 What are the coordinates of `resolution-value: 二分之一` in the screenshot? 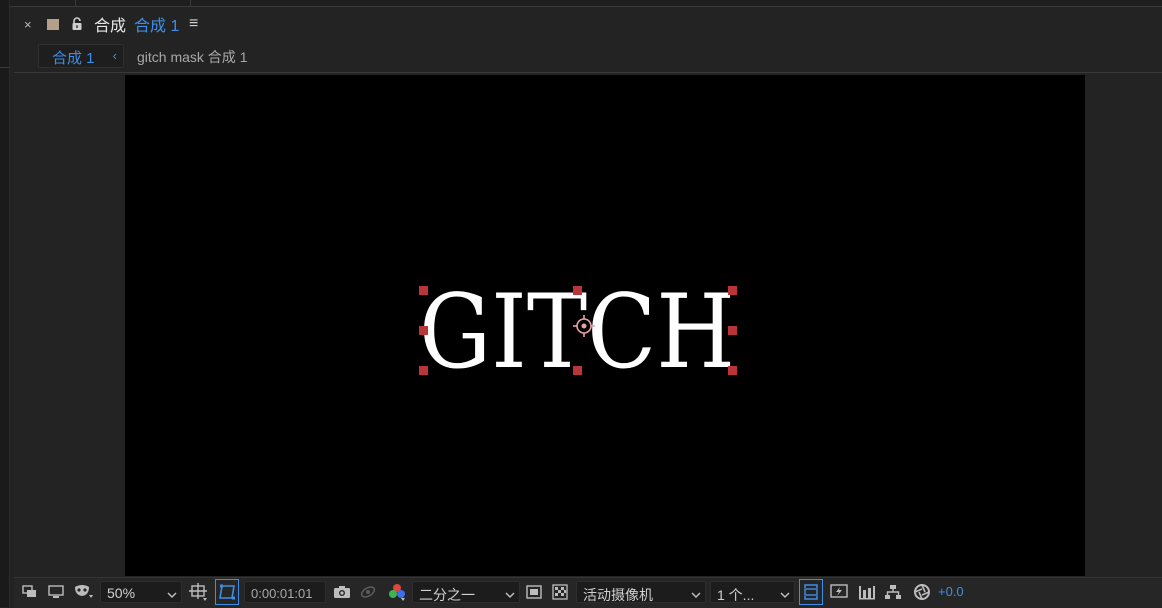 It's located at (447, 595).